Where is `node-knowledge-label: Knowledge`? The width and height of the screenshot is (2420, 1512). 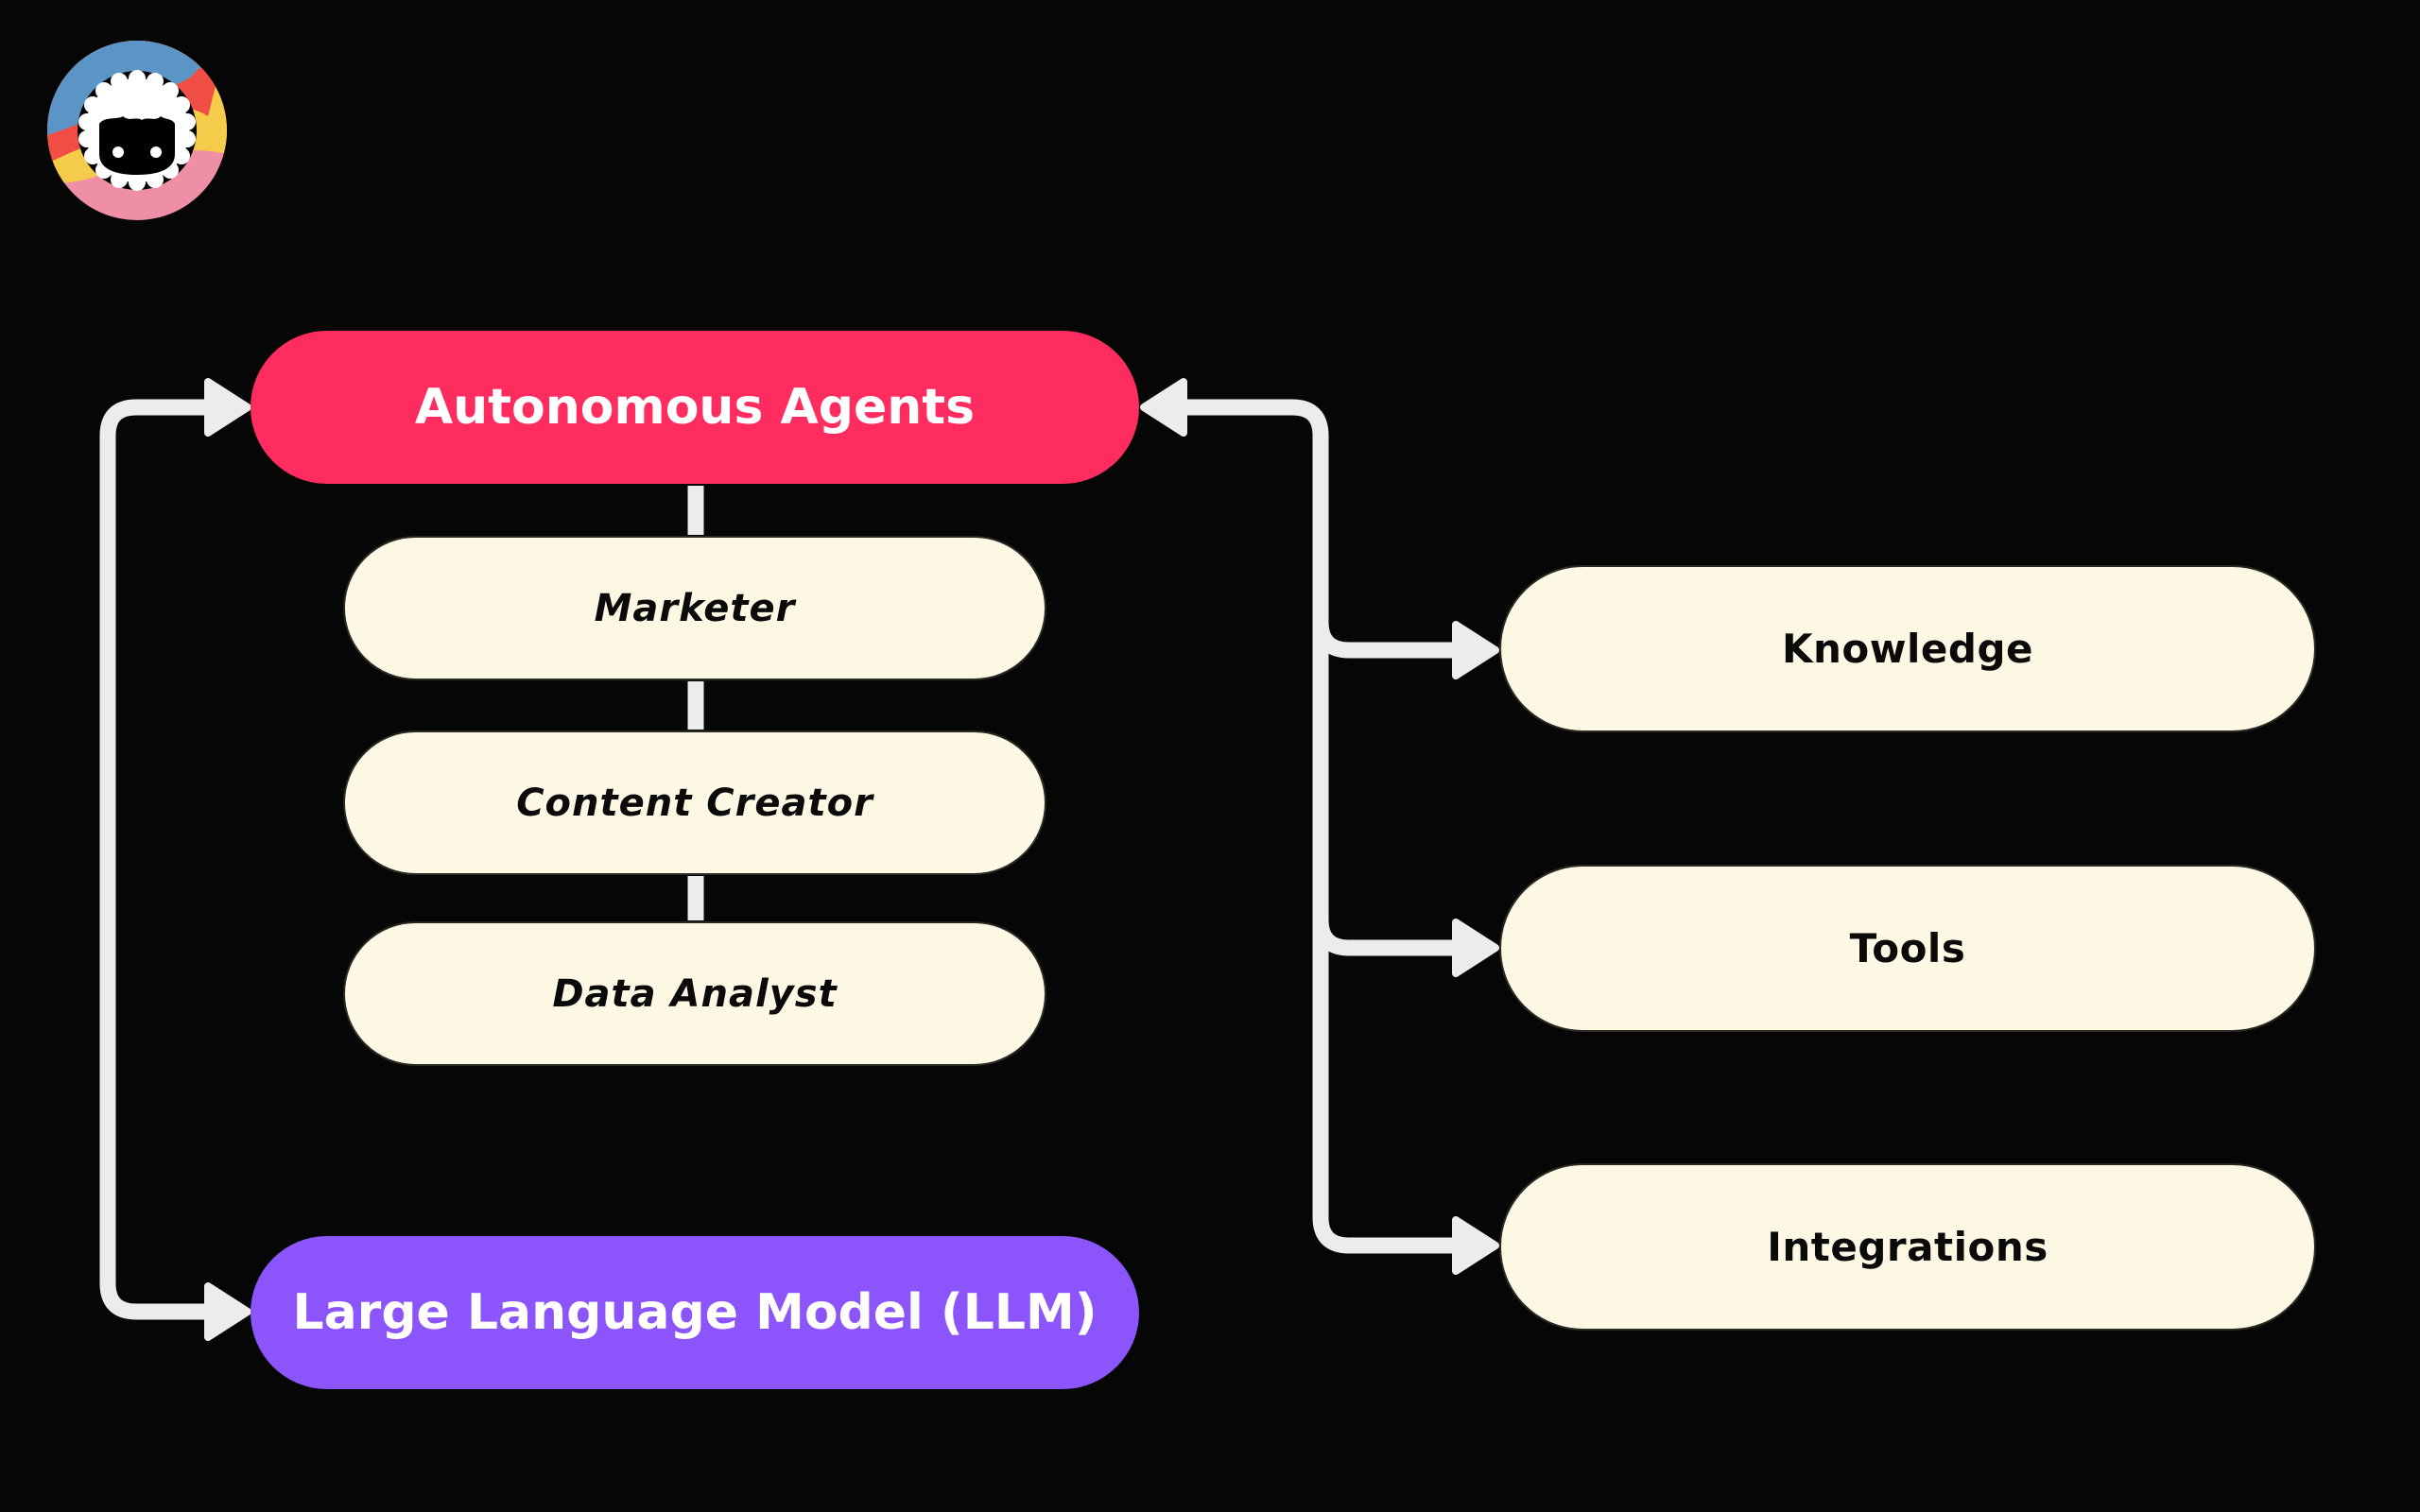
node-knowledge-label: Knowledge is located at coordinates (1907, 649).